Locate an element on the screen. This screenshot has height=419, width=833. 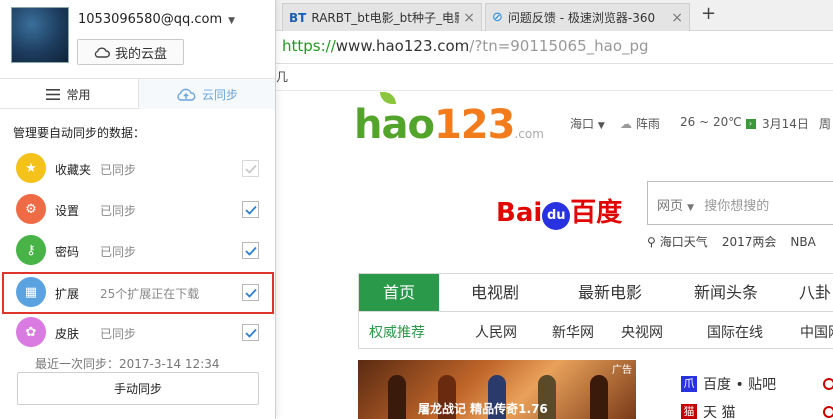
site-link: 央视网 is located at coordinates (642, 332).